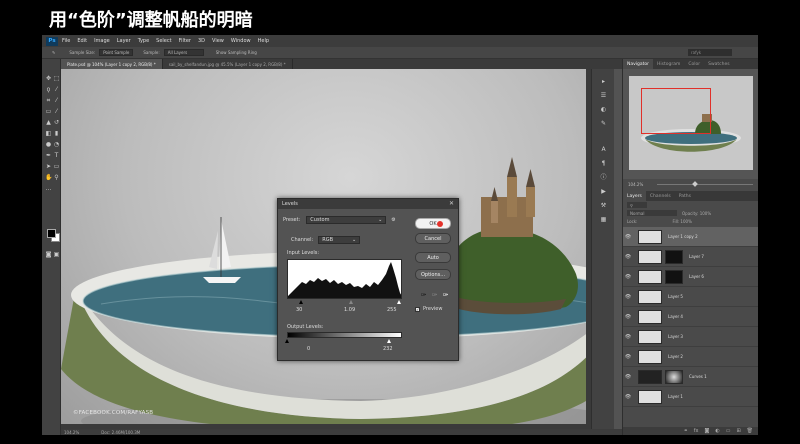 The width and height of the screenshot is (800, 444). Describe the element at coordinates (56, 254) in the screenshot. I see `screen-mode-icon: ▣` at that location.